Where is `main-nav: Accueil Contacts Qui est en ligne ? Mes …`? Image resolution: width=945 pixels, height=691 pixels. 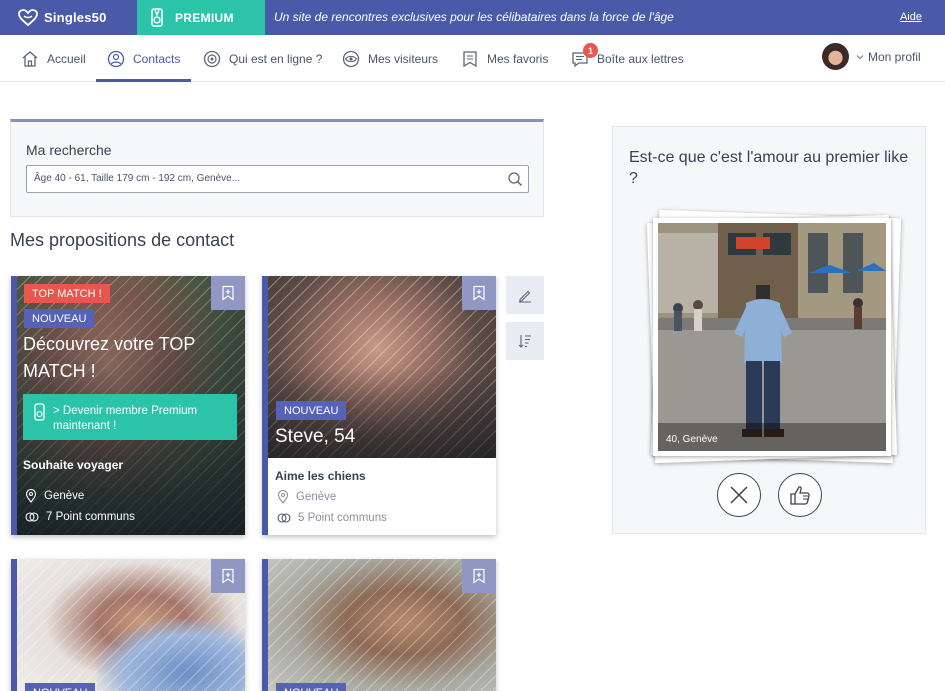
main-nav: Accueil Contacts Qui est en ligne ? Mes … is located at coordinates (472, 58).